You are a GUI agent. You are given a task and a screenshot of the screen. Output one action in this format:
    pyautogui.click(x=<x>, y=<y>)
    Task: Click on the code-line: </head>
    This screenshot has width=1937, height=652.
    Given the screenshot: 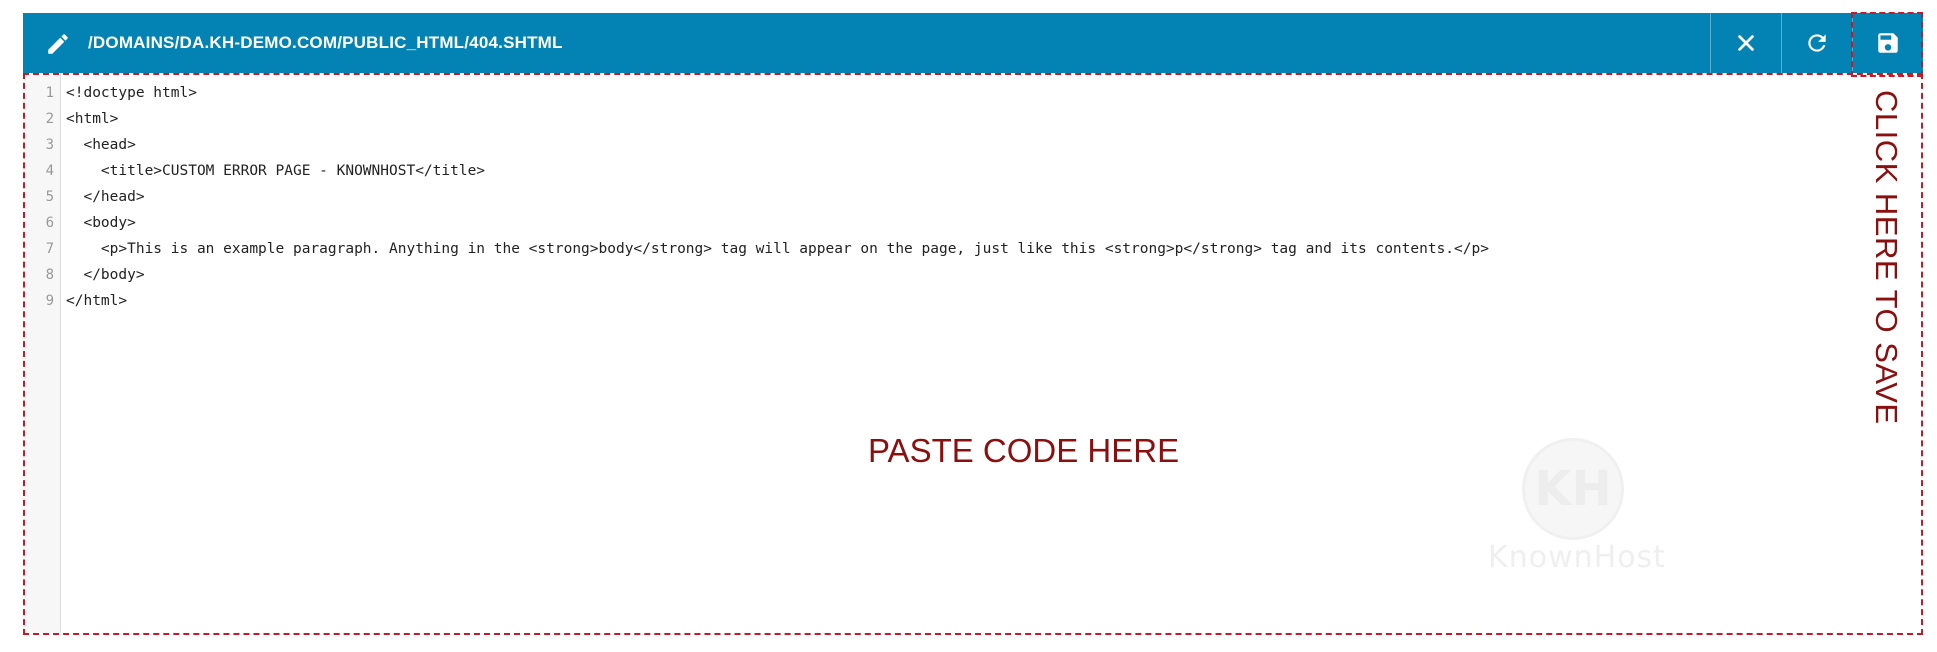 What is the action you would take?
    pyautogui.click(x=105, y=197)
    